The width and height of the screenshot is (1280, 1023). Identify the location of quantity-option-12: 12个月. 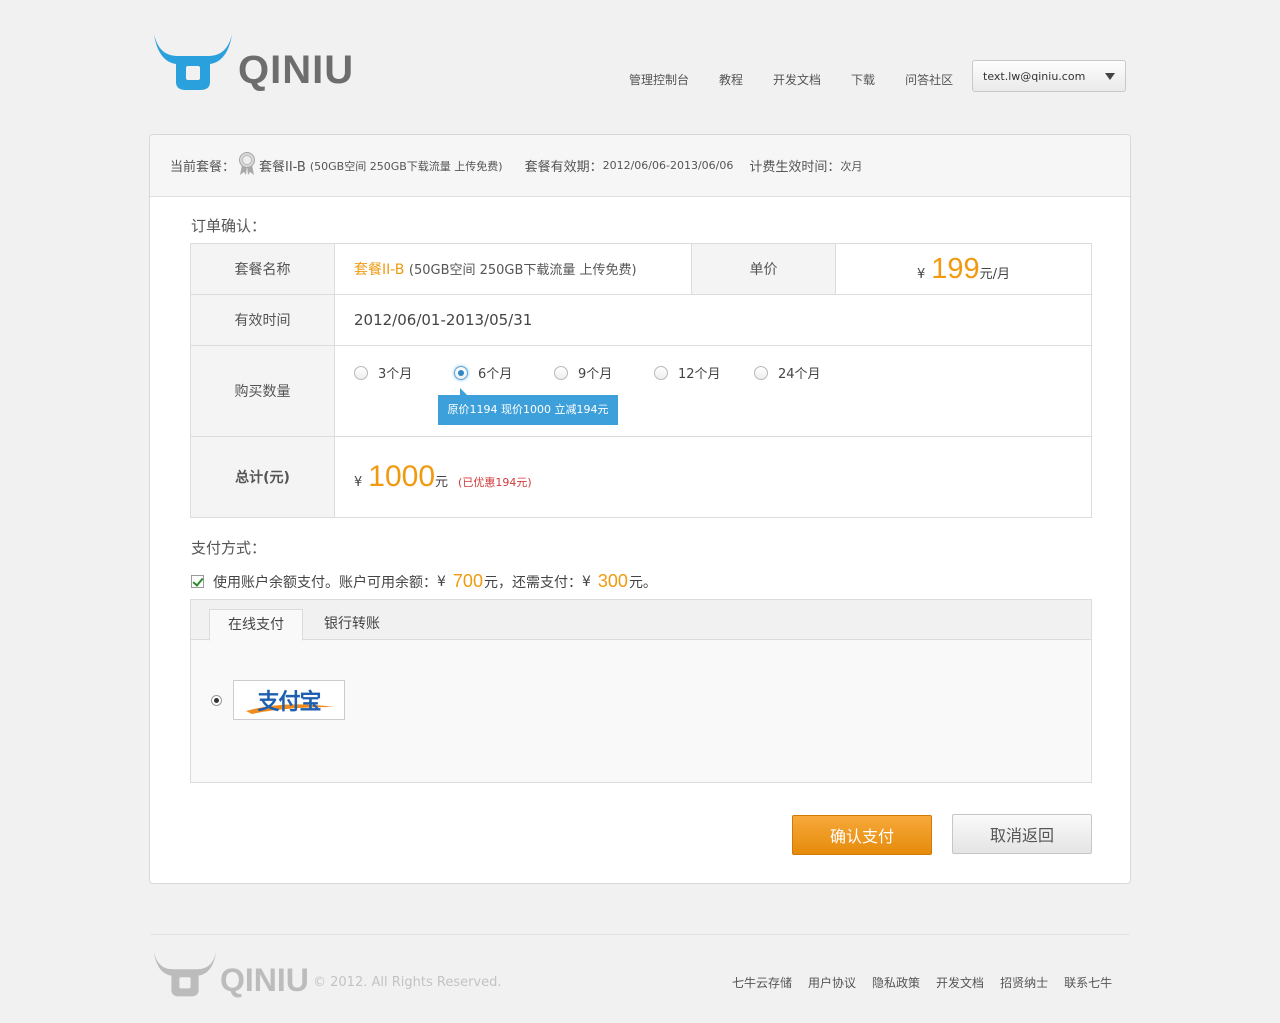
(704, 372).